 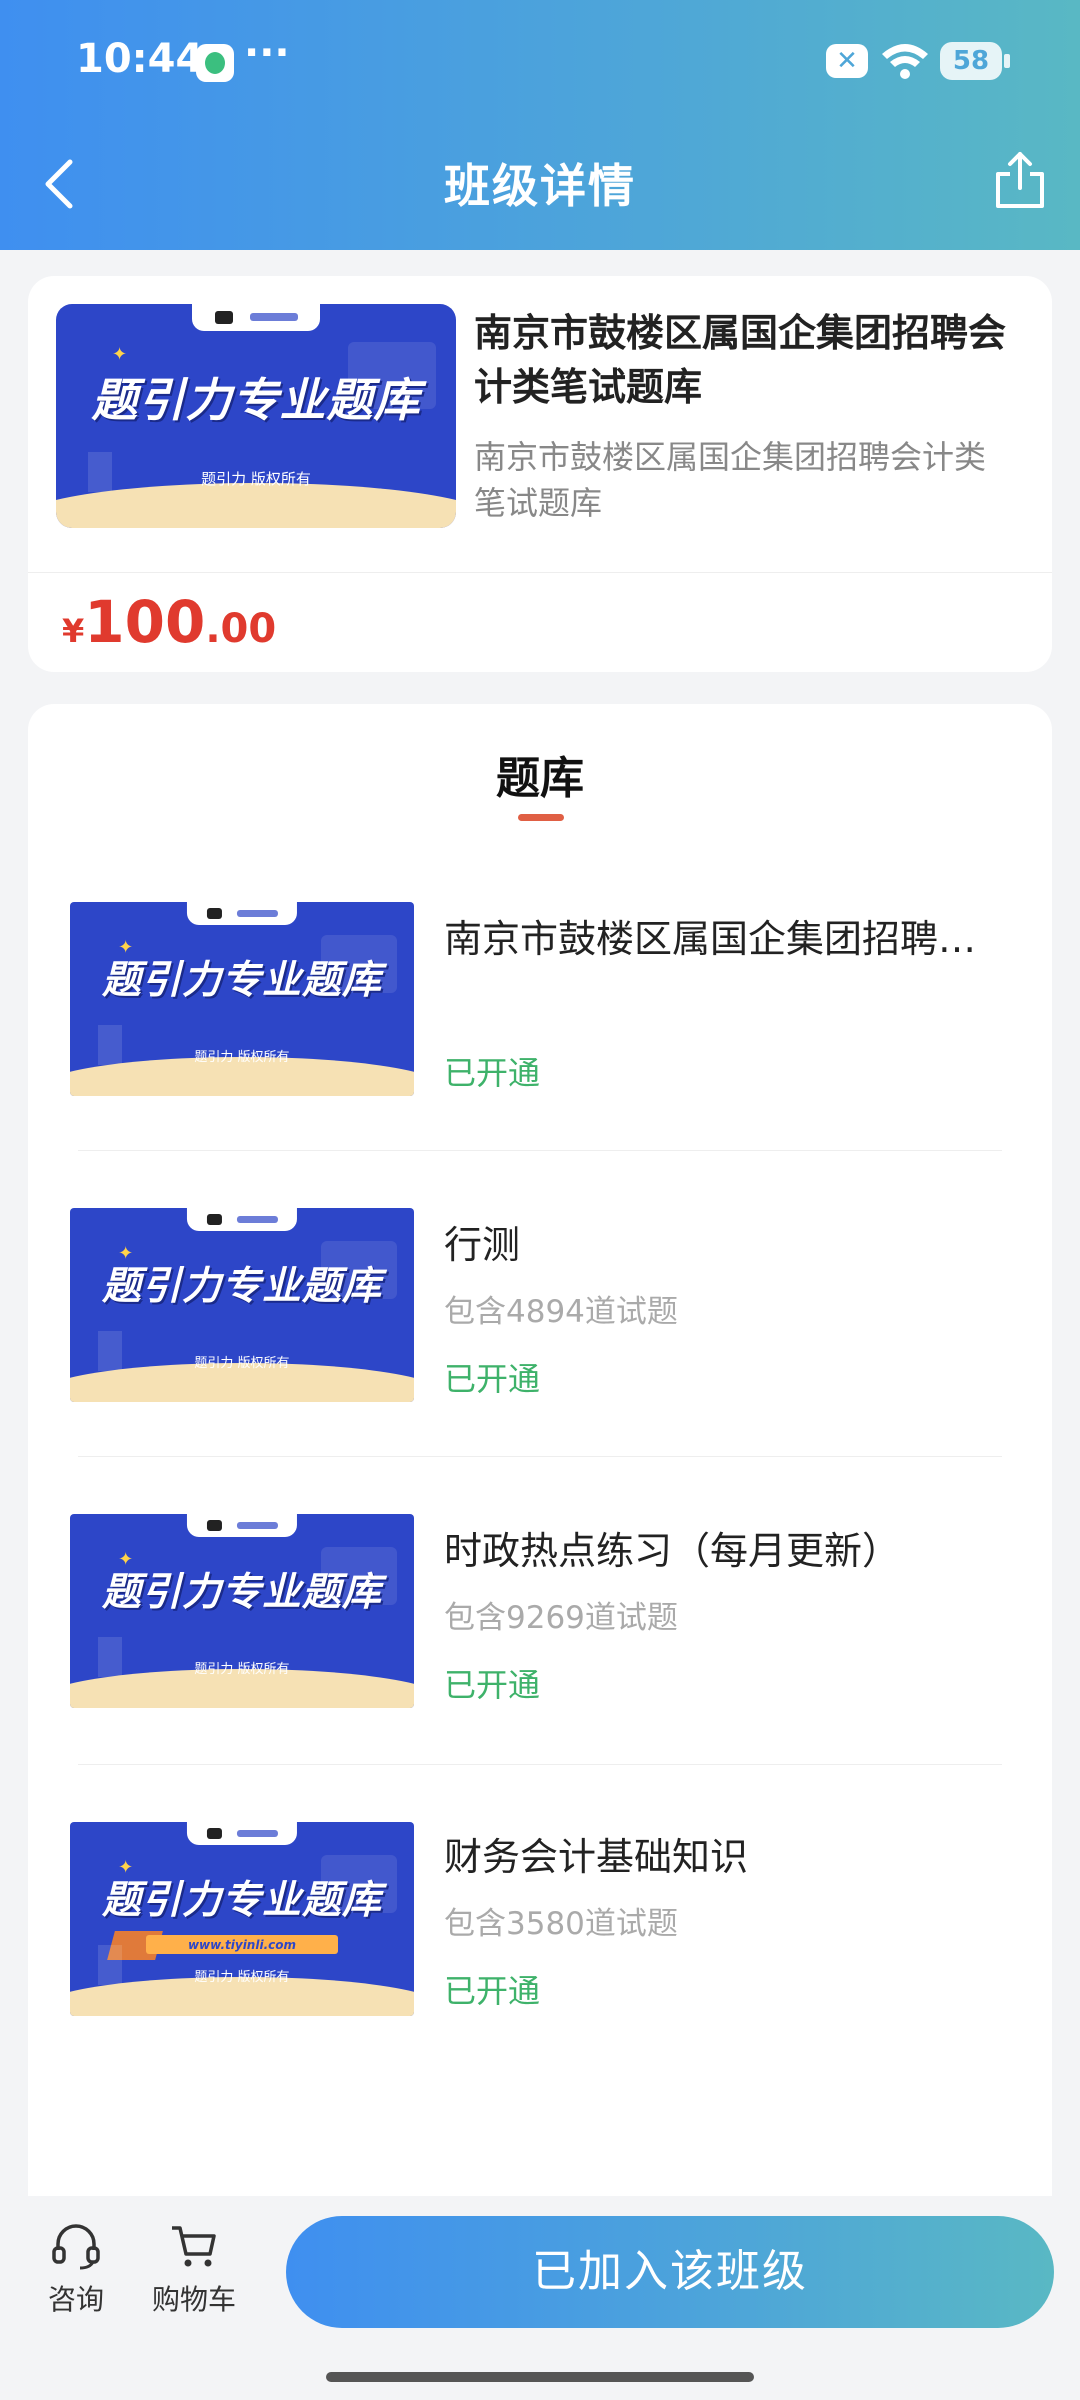 I want to click on page-title: 班级详情, so click(x=540, y=186).